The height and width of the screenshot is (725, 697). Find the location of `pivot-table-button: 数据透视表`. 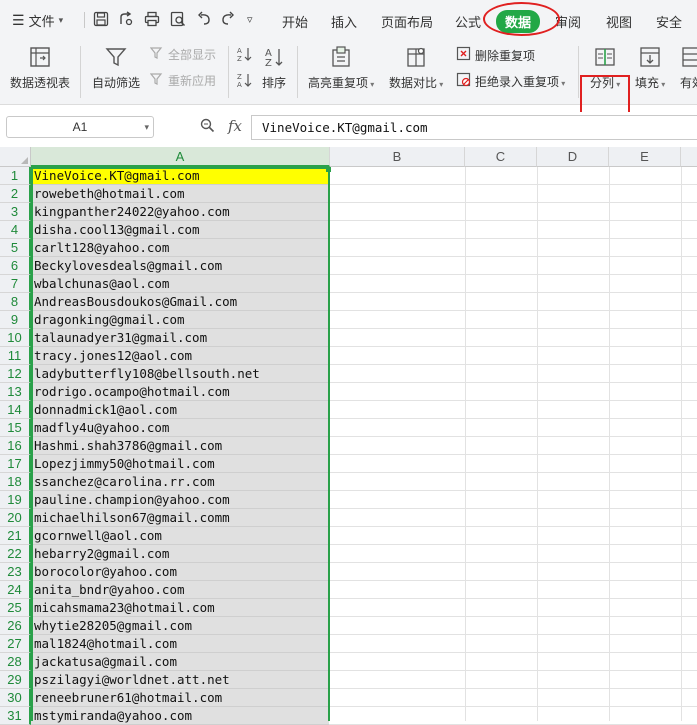

pivot-table-button: 数据透视表 is located at coordinates (40, 68).